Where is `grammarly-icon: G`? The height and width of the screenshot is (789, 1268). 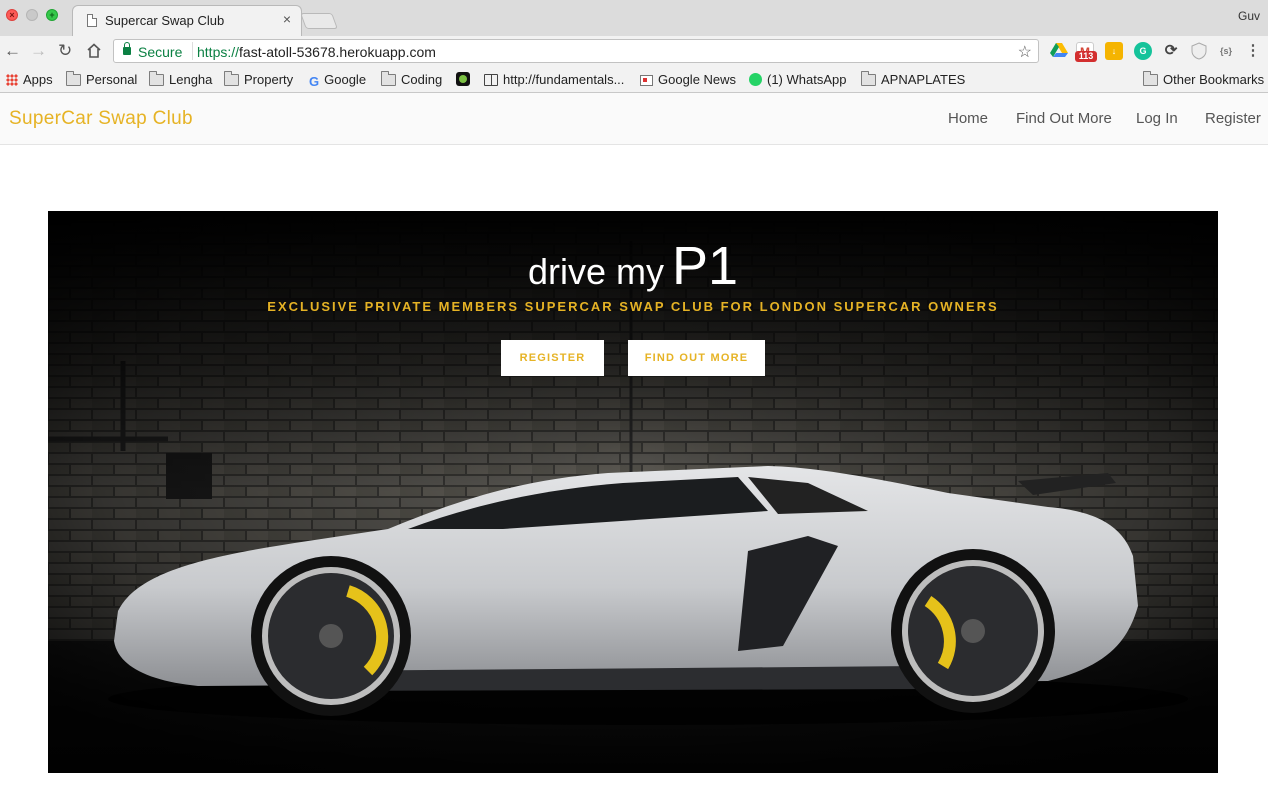 grammarly-icon: G is located at coordinates (1143, 51).